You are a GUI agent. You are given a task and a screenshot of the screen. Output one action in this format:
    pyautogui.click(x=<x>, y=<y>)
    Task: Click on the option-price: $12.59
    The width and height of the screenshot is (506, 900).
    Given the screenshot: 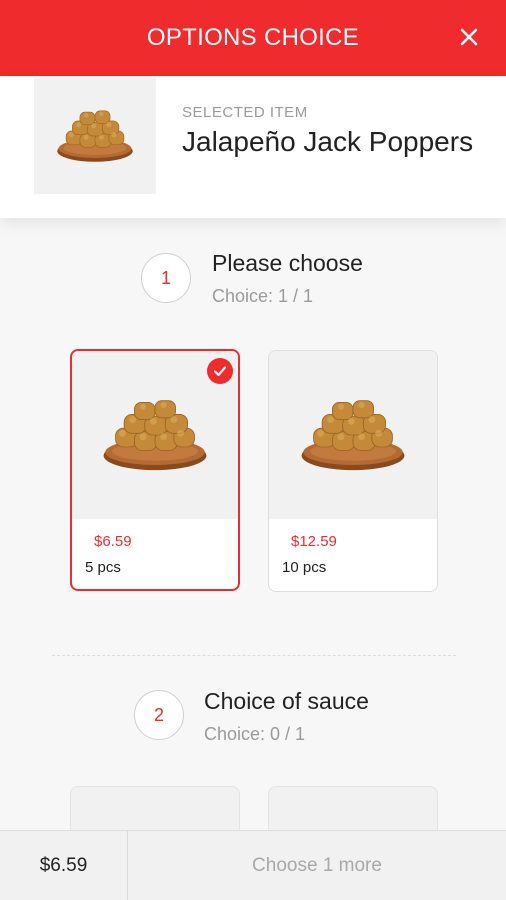 What is the action you would take?
    pyautogui.click(x=314, y=541)
    